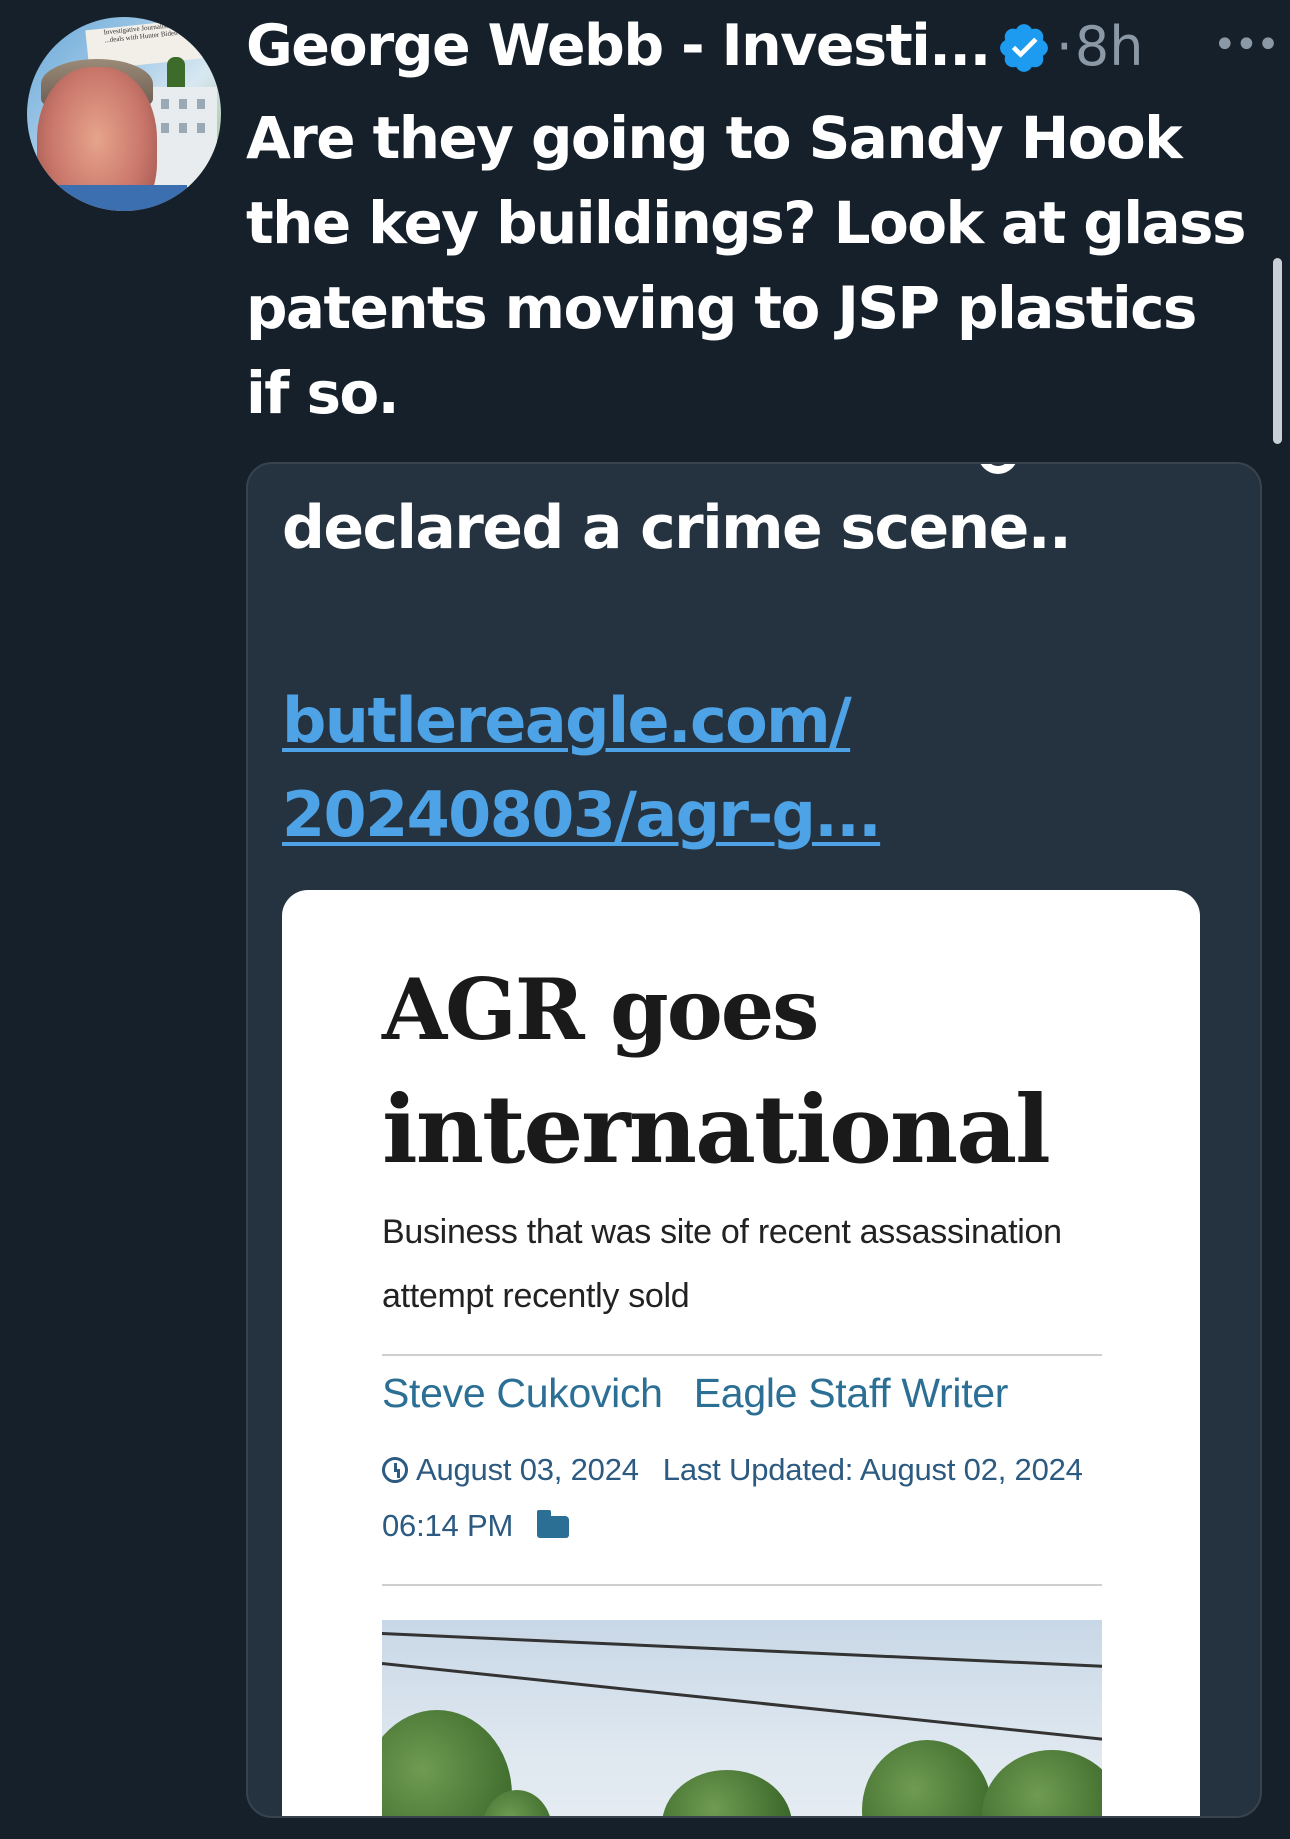 The width and height of the screenshot is (1290, 1839). What do you see at coordinates (1246, 45) in the screenshot?
I see `more-options-icon: •••` at bounding box center [1246, 45].